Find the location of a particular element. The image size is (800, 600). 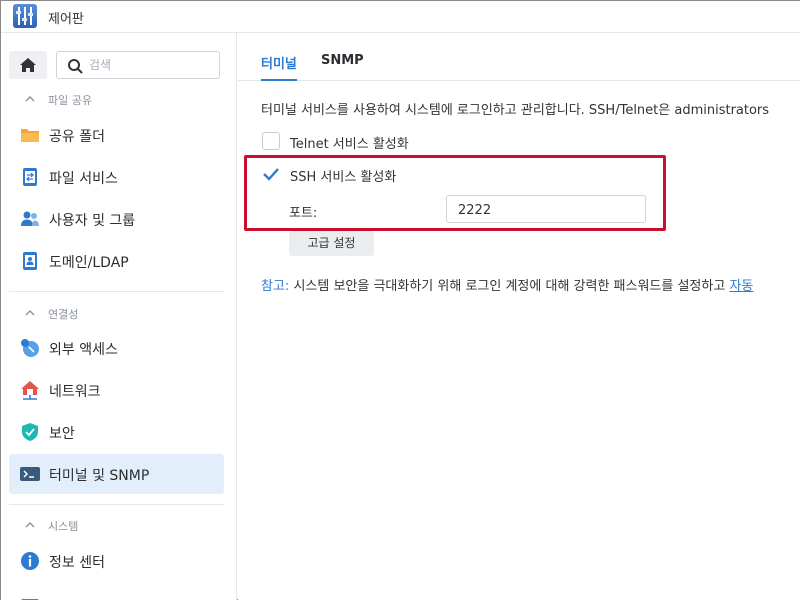

checkmark-icon is located at coordinates (271, 174).